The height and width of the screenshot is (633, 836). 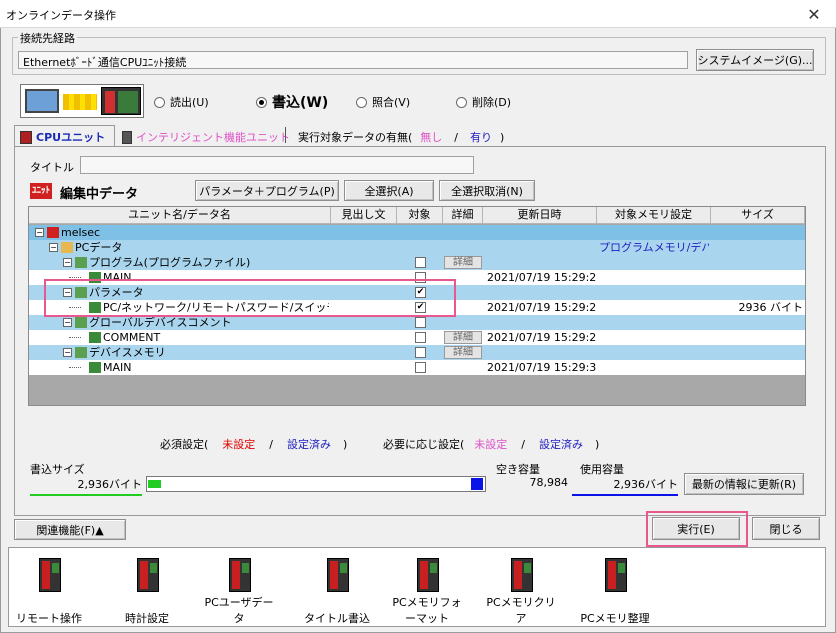 I want to click on column-header: 詳細, so click(x=463, y=215).